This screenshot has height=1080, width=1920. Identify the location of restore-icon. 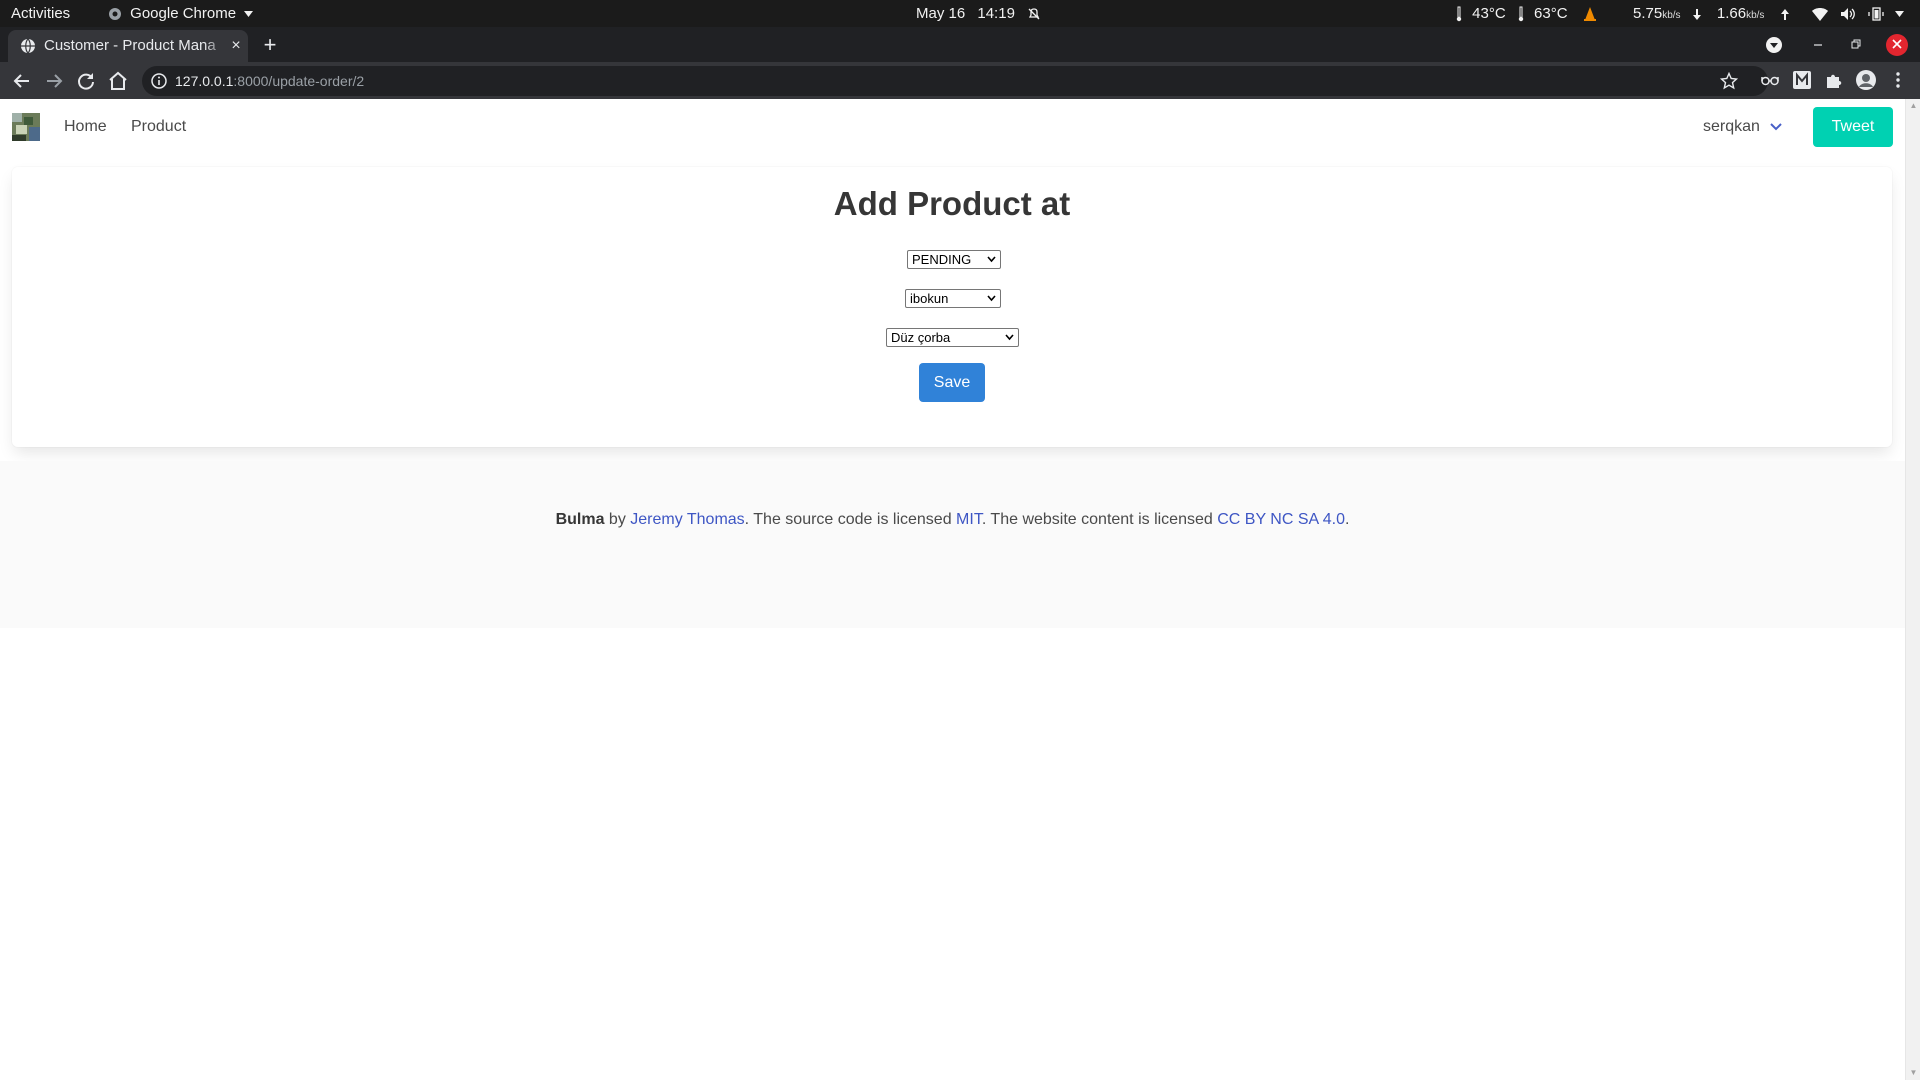
(1856, 44).